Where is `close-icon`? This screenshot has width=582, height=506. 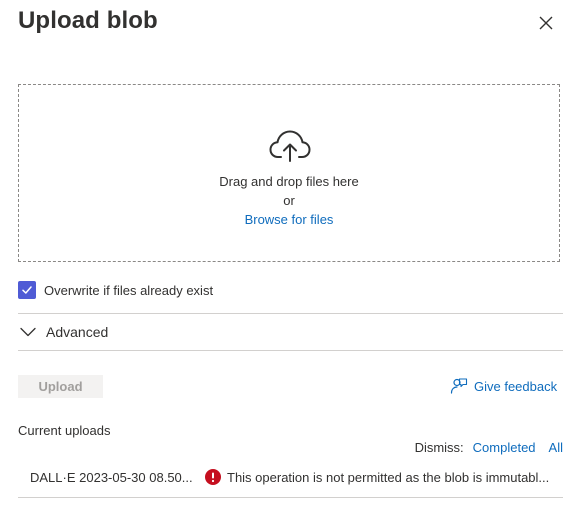
close-icon is located at coordinates (546, 23).